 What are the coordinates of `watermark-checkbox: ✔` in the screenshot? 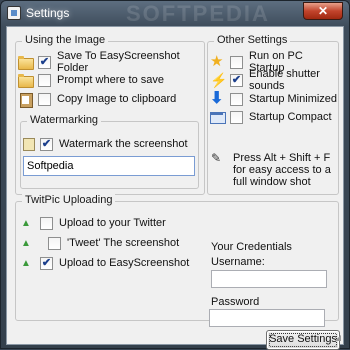 It's located at (46, 144).